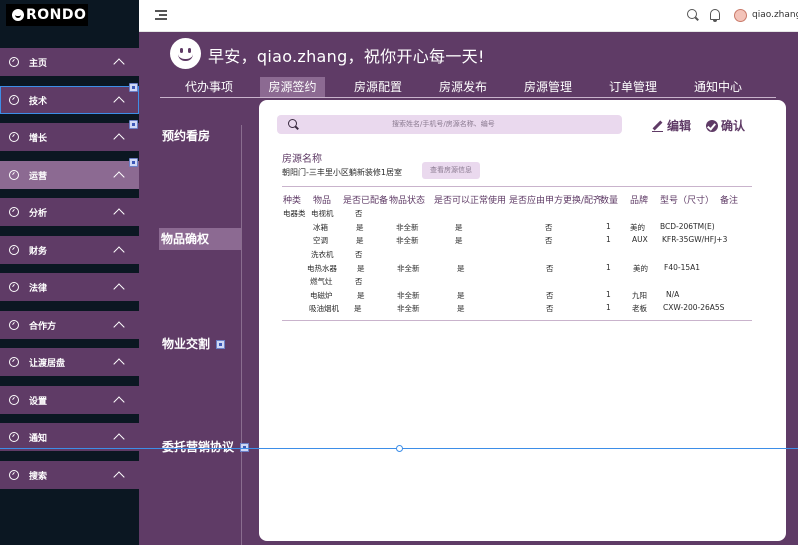  Describe the element at coordinates (639, 295) in the screenshot. I see `table-cell: 九阳` at that location.